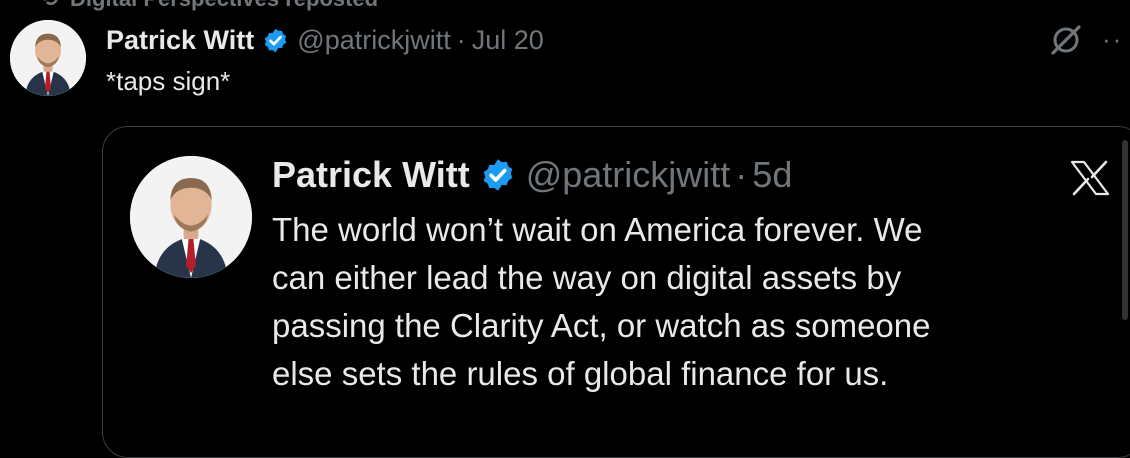  What do you see at coordinates (51, 6) in the screenshot?
I see `repost-icon: ⟲` at bounding box center [51, 6].